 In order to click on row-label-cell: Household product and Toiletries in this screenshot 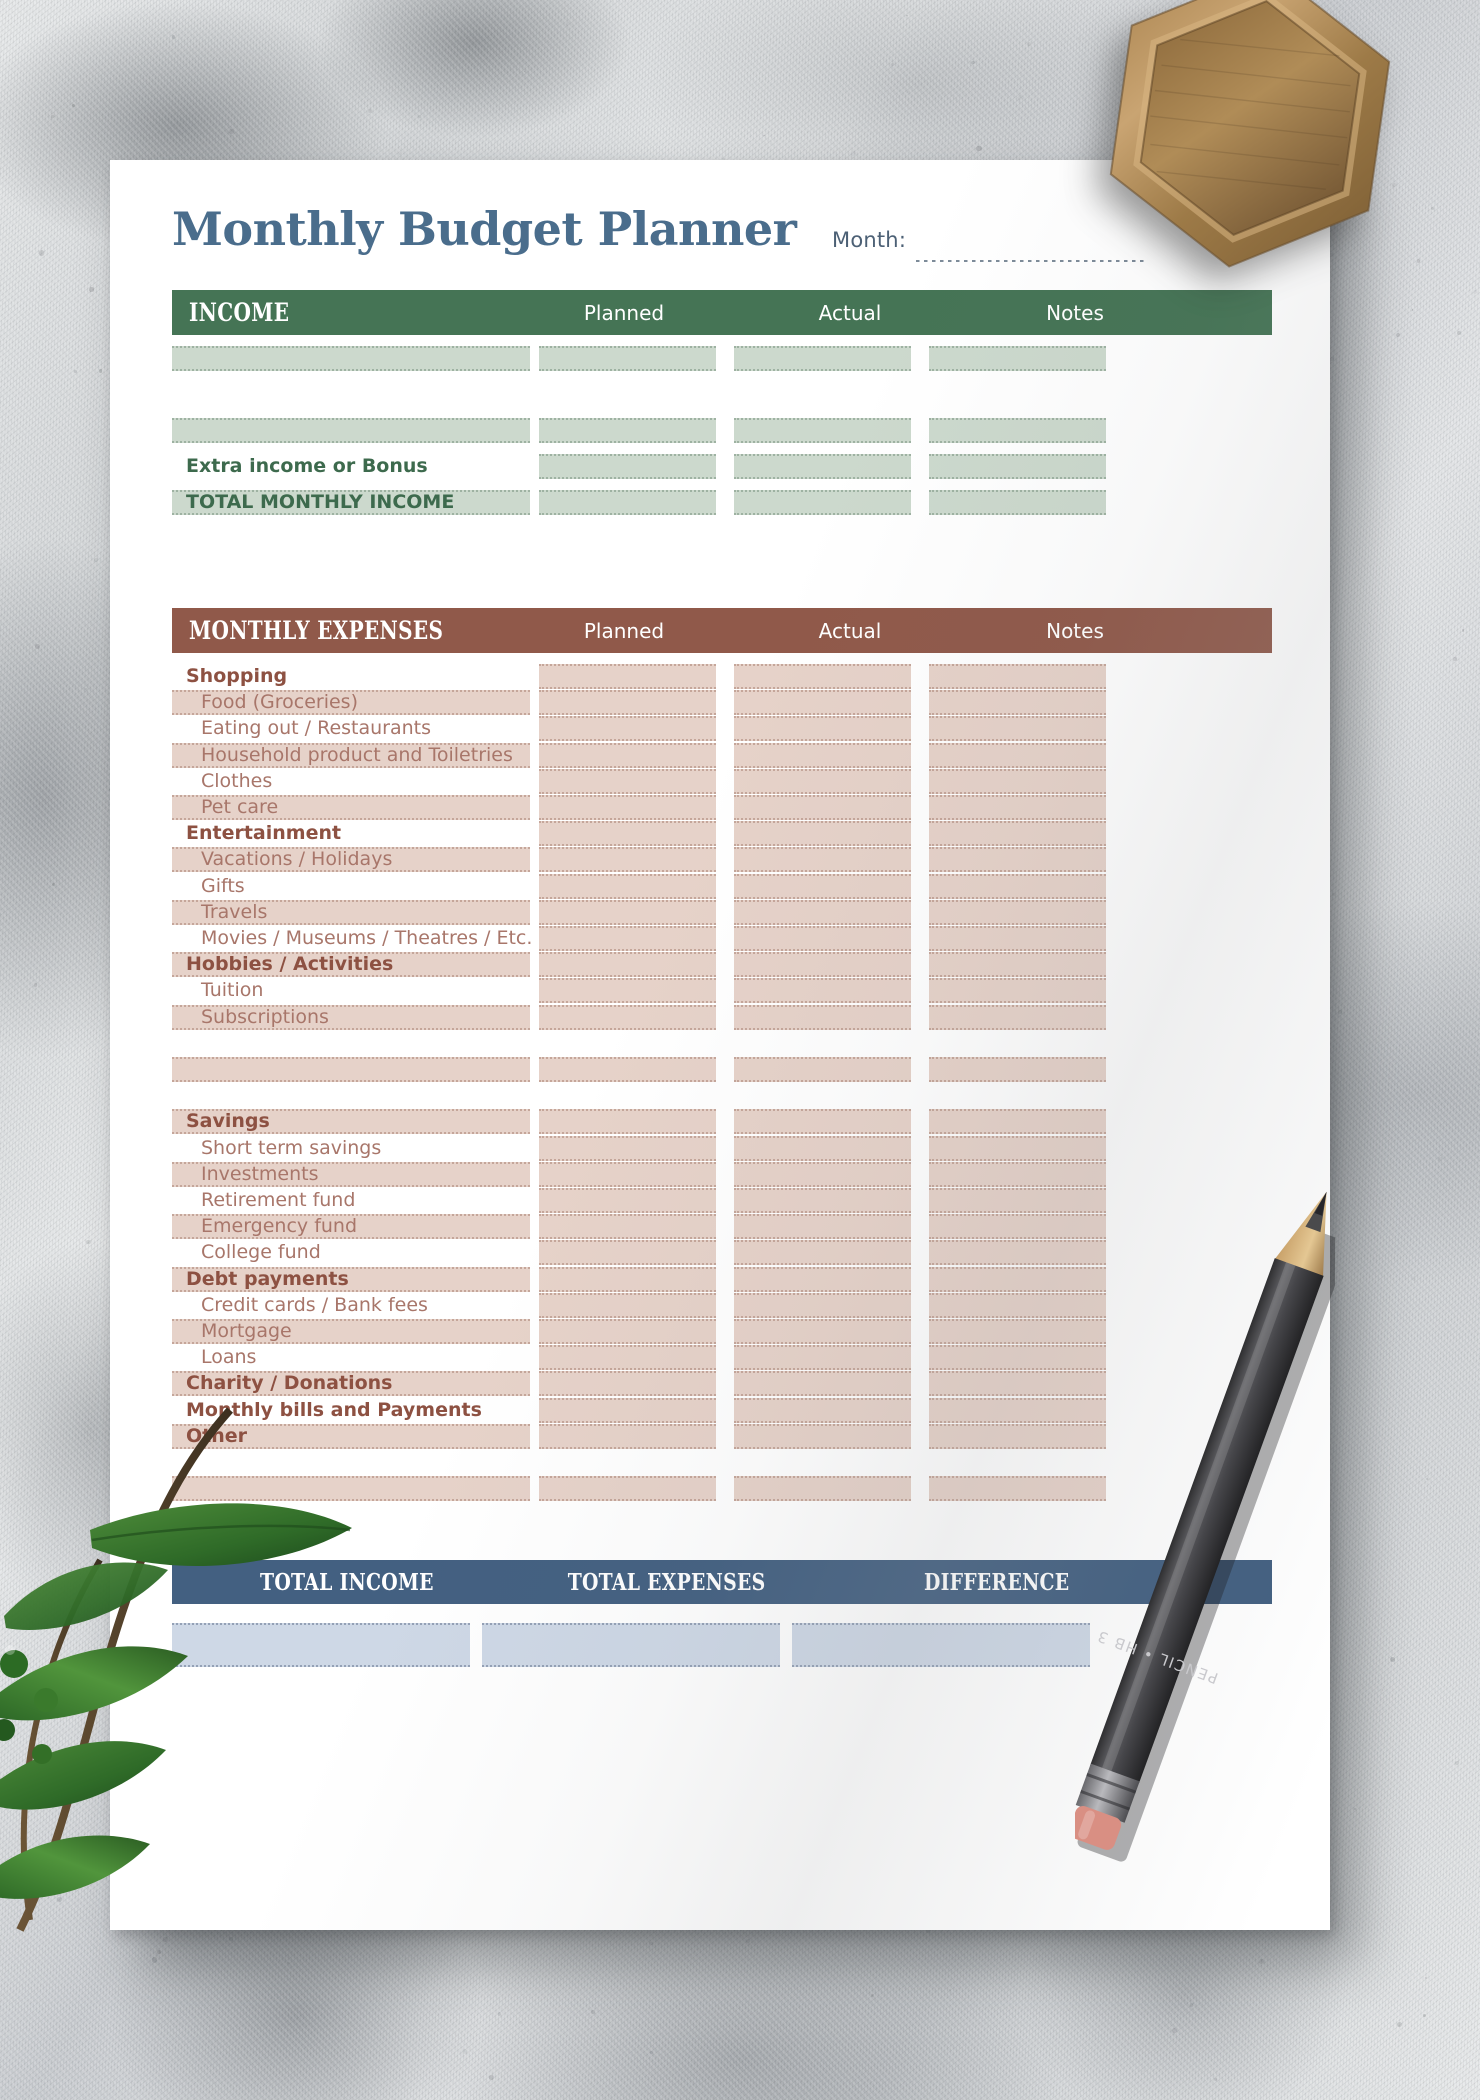, I will do `click(351, 755)`.